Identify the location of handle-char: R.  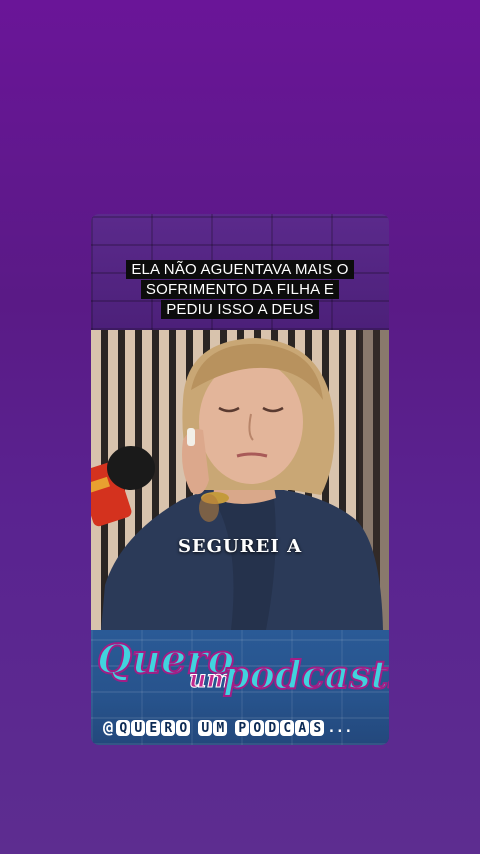
(168, 728).